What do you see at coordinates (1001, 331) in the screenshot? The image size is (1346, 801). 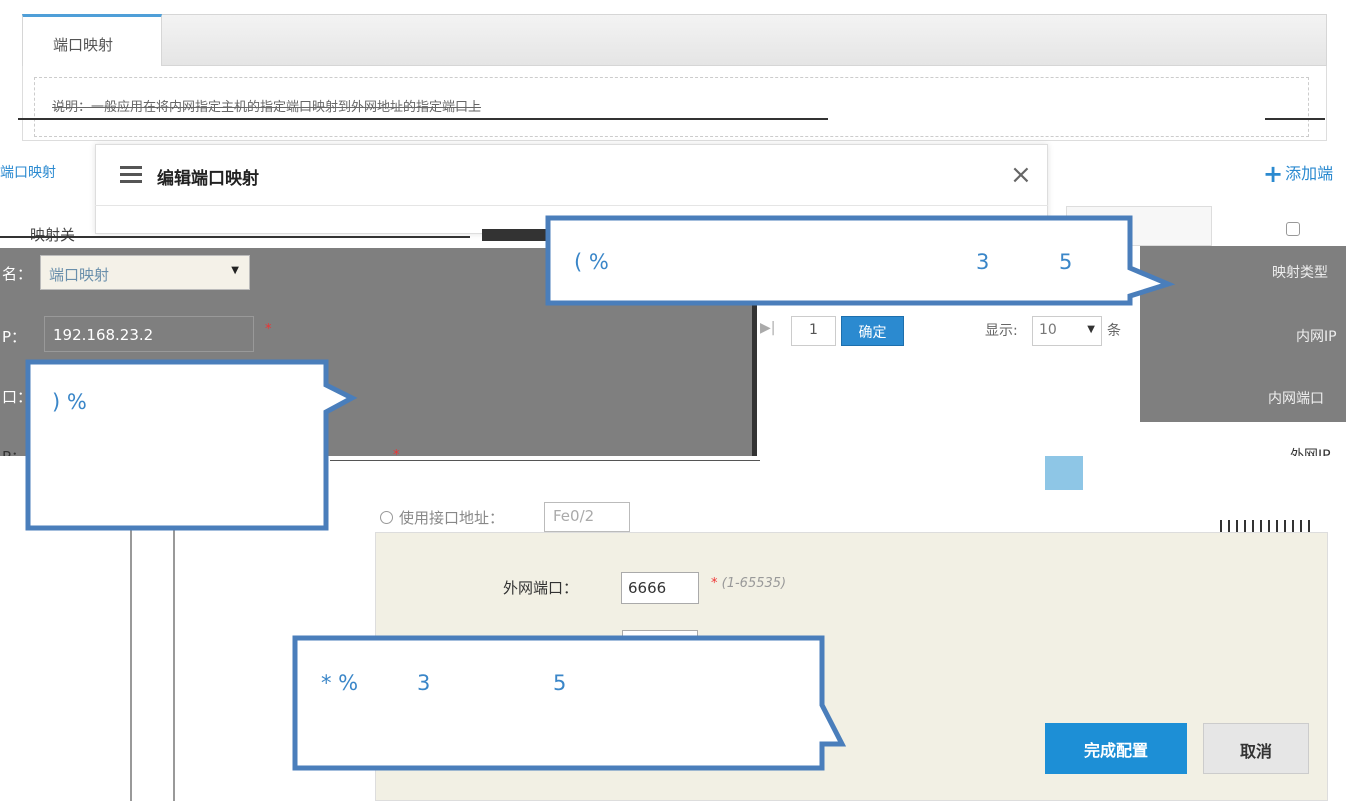 I see `show-label: 显示:` at bounding box center [1001, 331].